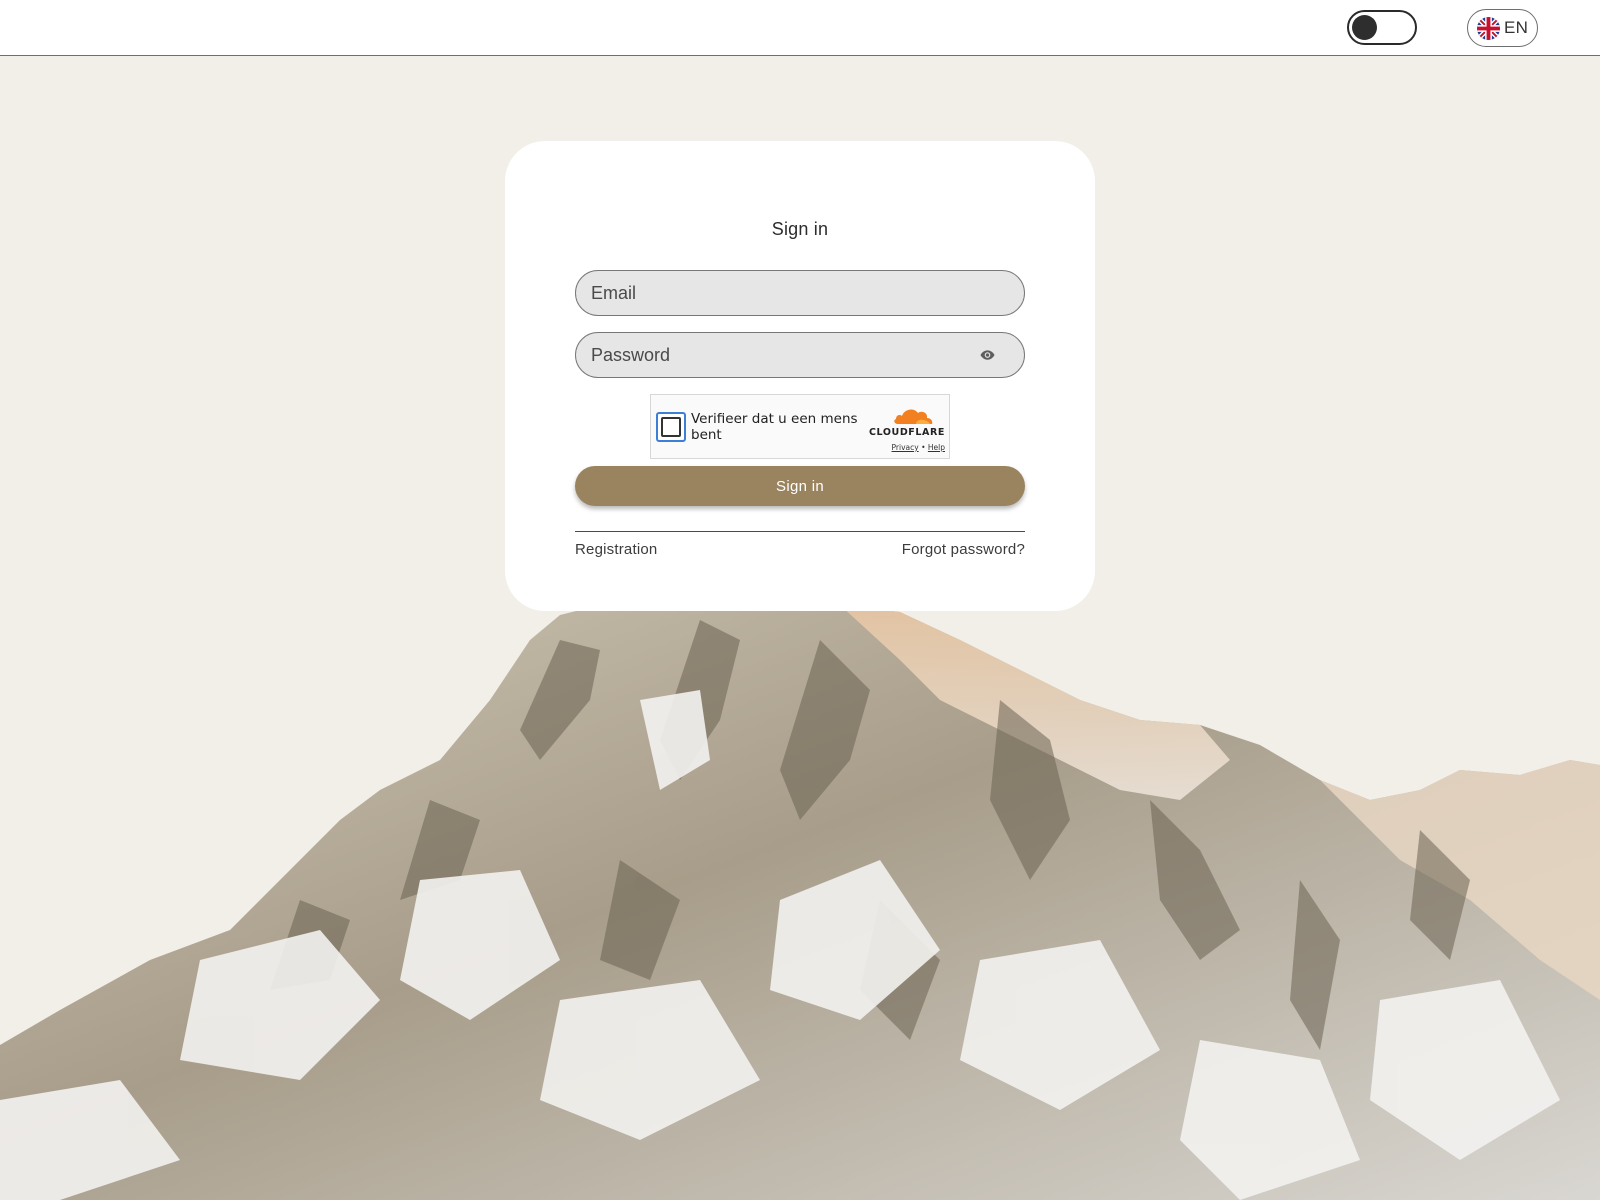 Image resolution: width=1600 pixels, height=1200 pixels. I want to click on login-title: Sign in, so click(800, 229).